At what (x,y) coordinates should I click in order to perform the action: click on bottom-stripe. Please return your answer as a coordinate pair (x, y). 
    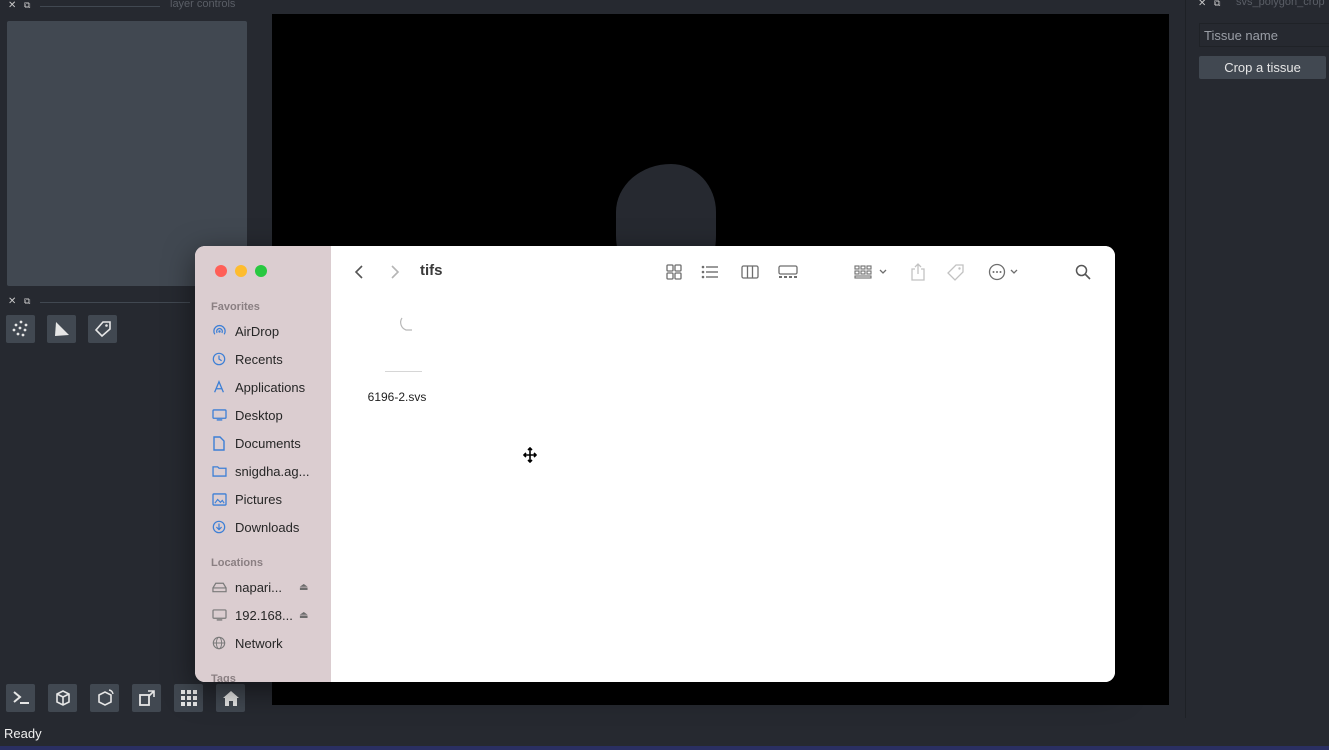
    Looking at the image, I should click on (664, 748).